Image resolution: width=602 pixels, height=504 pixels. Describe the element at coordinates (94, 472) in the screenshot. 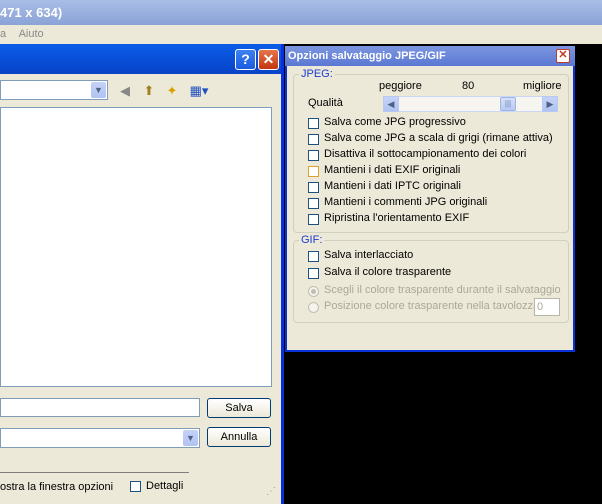

I see `separator` at that location.